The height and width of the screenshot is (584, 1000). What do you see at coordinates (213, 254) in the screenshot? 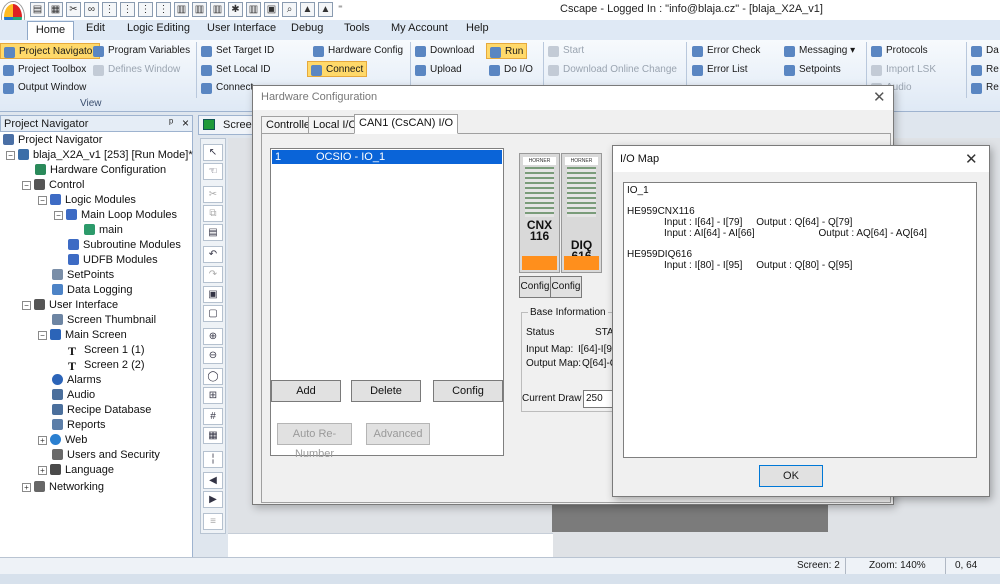
I see `undo-icon: ↶` at bounding box center [213, 254].